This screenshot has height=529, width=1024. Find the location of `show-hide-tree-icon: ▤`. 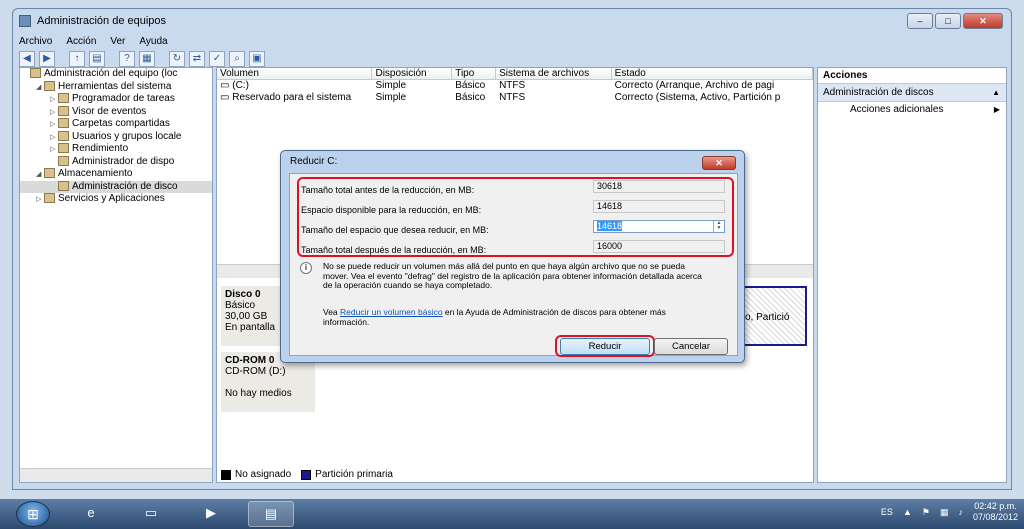

show-hide-tree-icon: ▤ is located at coordinates (97, 59).